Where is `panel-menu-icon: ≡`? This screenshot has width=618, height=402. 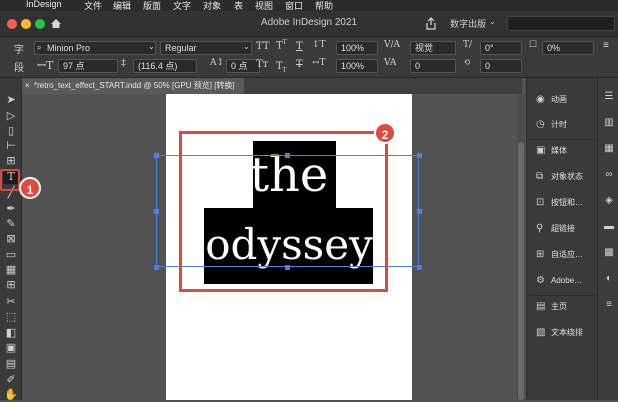 panel-menu-icon: ≡ is located at coordinates (606, 45).